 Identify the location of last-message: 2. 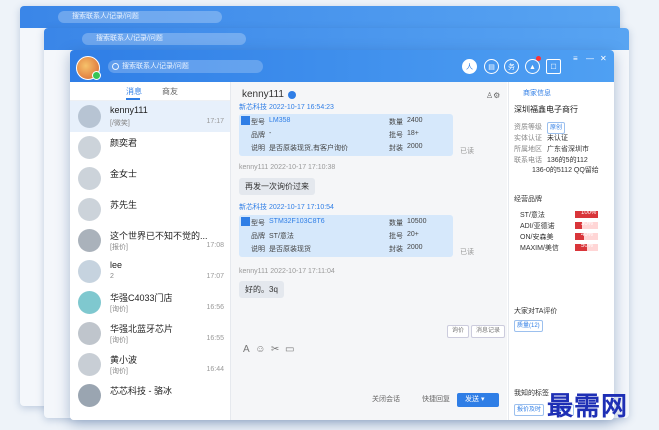
(112, 276).